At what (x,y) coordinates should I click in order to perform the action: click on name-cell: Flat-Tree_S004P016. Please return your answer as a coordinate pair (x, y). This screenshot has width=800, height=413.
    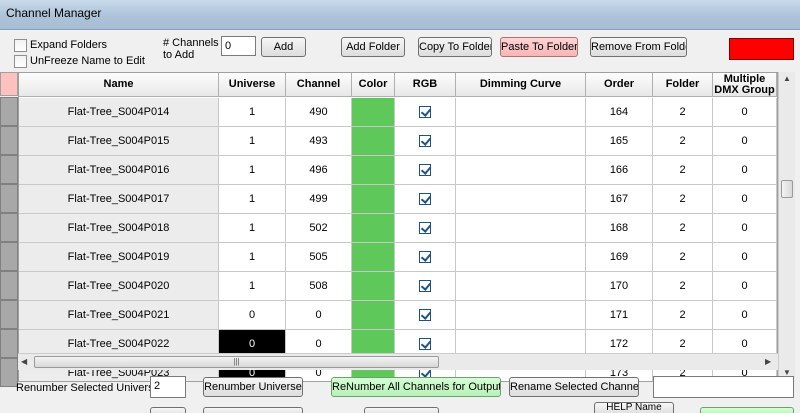
    Looking at the image, I should click on (119, 170).